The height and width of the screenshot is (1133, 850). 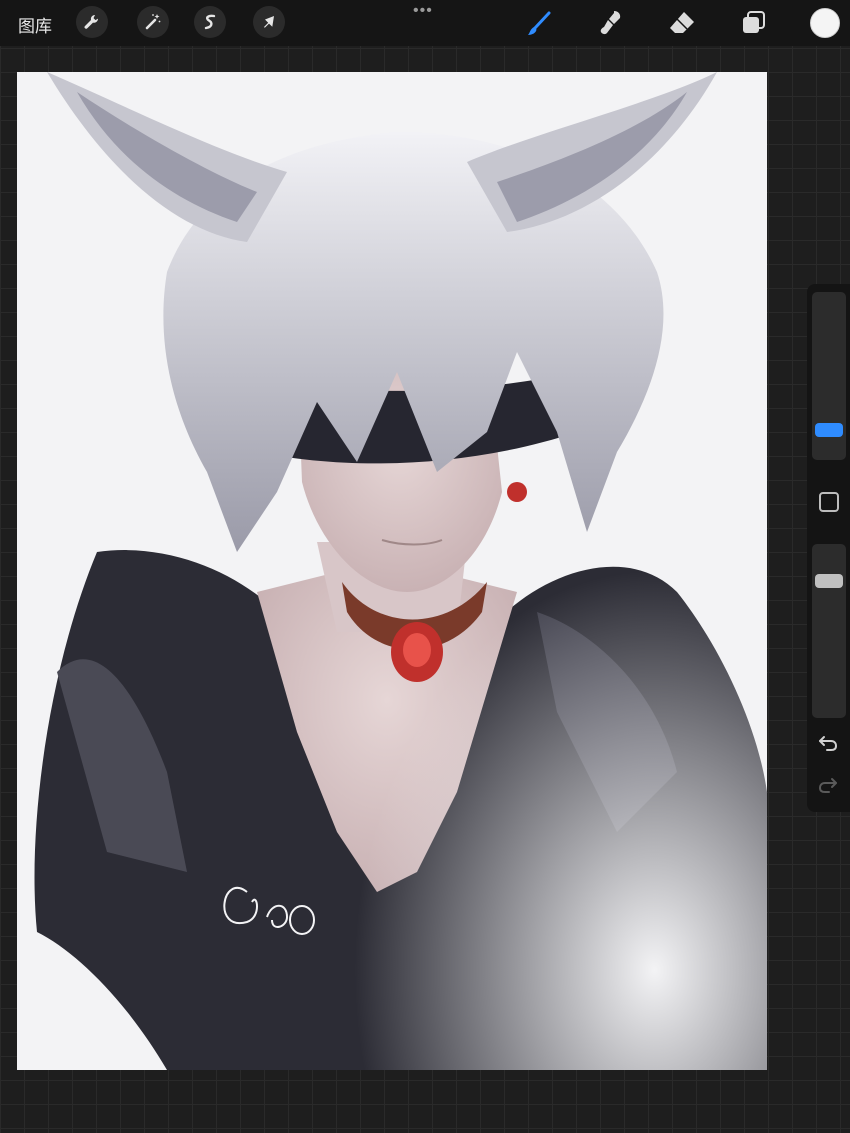 I want to click on arrow-cursor-icon, so click(x=269, y=22).